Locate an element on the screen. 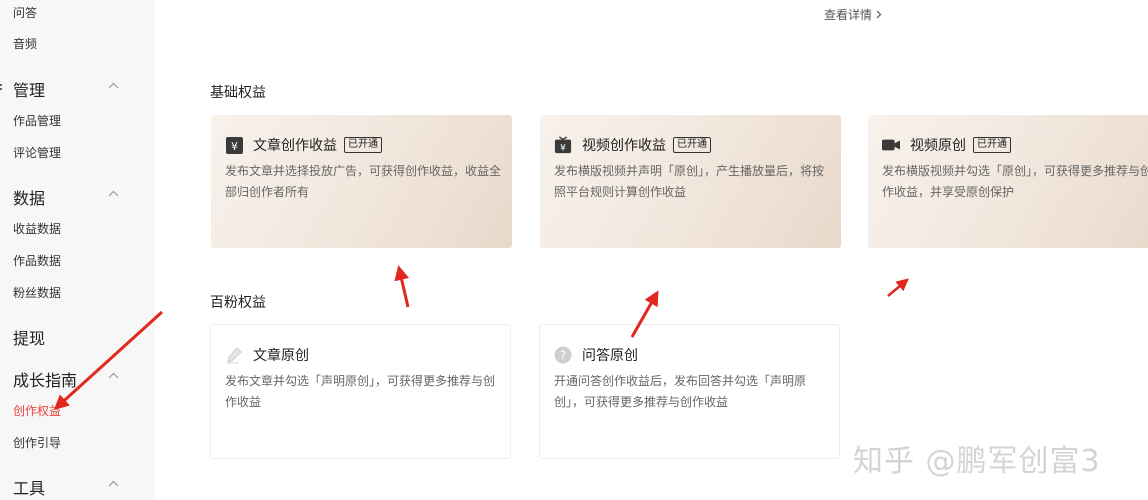 This screenshot has height=500, width=1148. sidebar-item-comments-manage: 评论管理 is located at coordinates (37, 152).